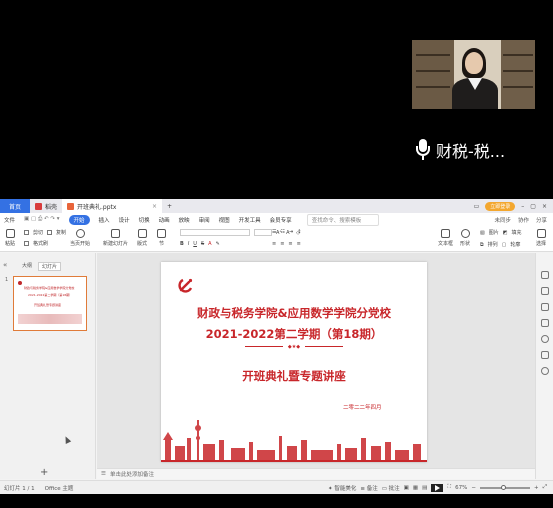 The width and height of the screenshot is (553, 508). I want to click on notes-toggle-button: ≡ 备注, so click(368, 488).